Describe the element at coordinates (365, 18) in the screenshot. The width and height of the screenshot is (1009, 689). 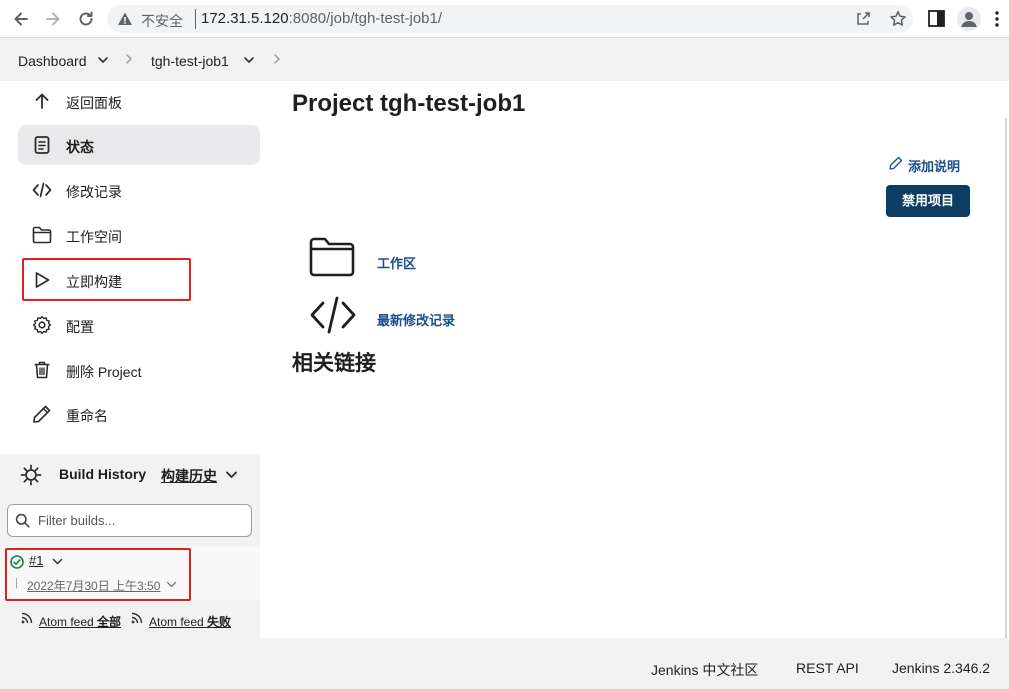
I see `url-path: :8080/job/tgh-test-job1/` at that location.